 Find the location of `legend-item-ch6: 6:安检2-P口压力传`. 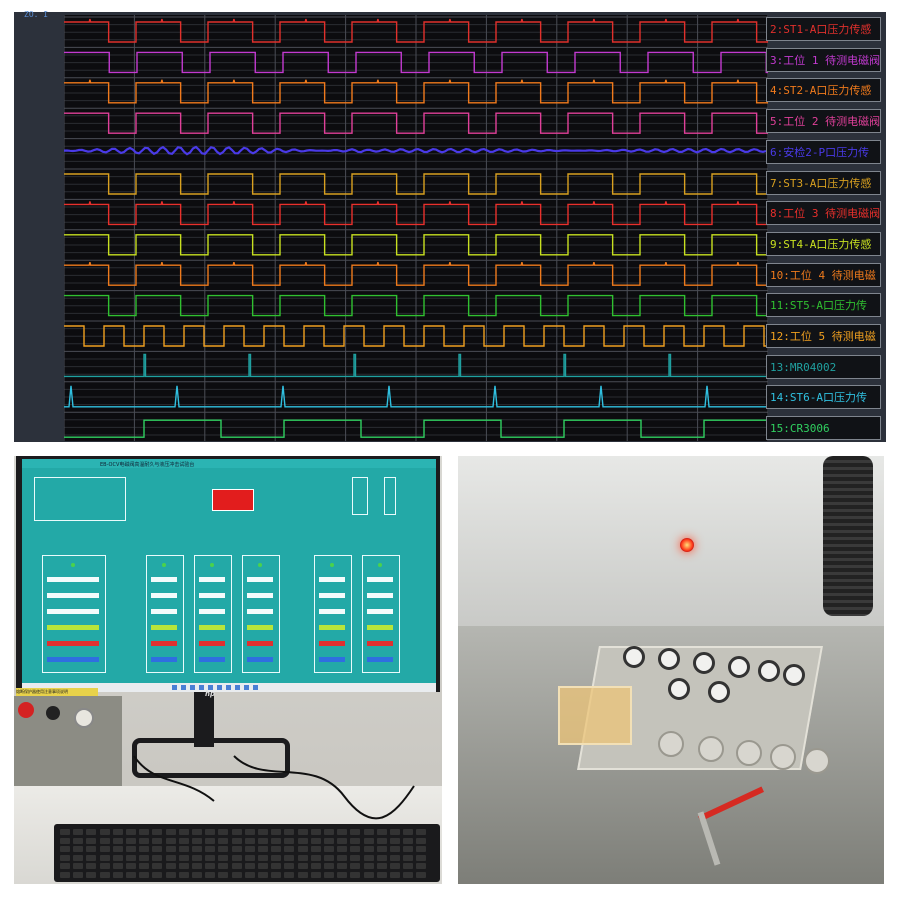

legend-item-ch6: 6:安检2-P口压力传 is located at coordinates (823, 151).